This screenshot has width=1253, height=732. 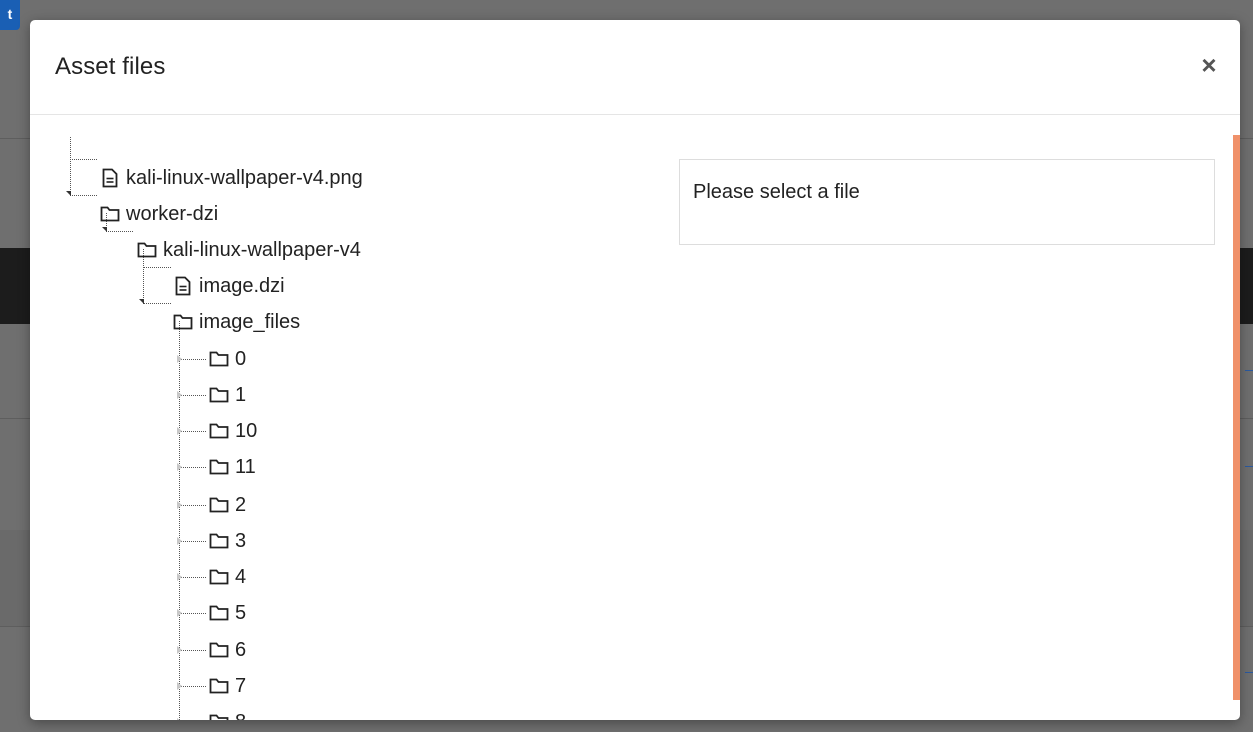 What do you see at coordinates (635, 67) in the screenshot?
I see `modal-header: Asset files ×` at bounding box center [635, 67].